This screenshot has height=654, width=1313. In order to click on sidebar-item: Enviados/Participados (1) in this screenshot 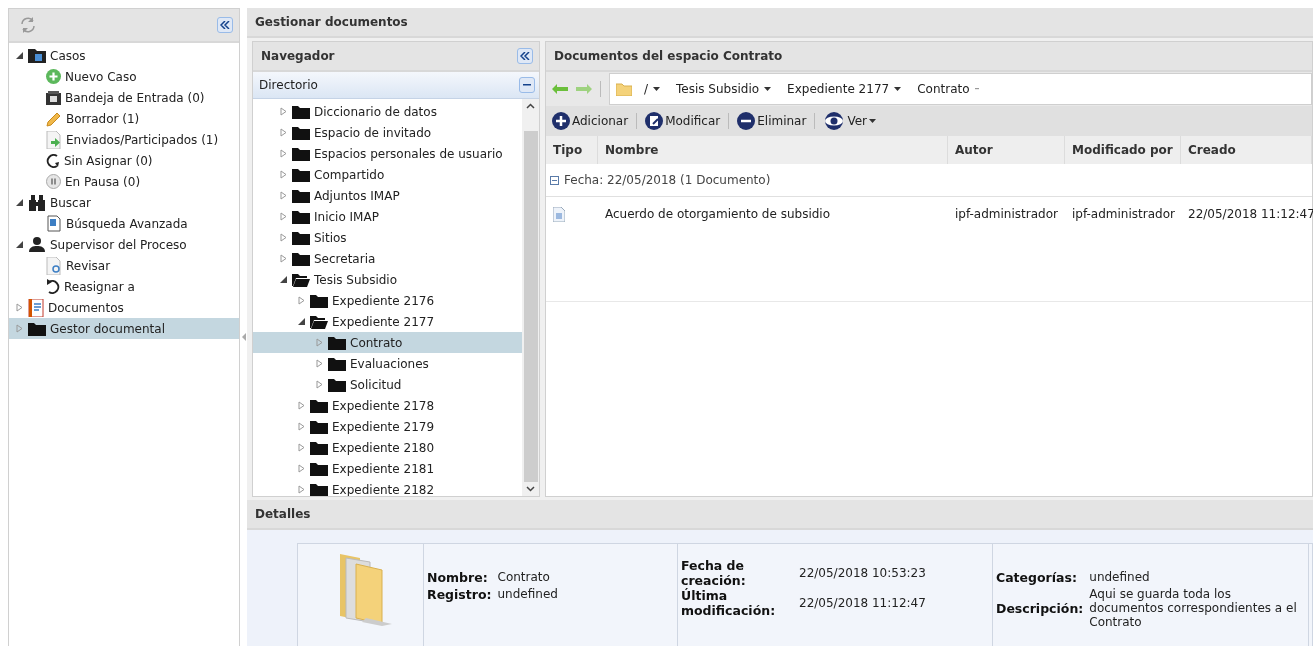, I will do `click(124, 139)`.